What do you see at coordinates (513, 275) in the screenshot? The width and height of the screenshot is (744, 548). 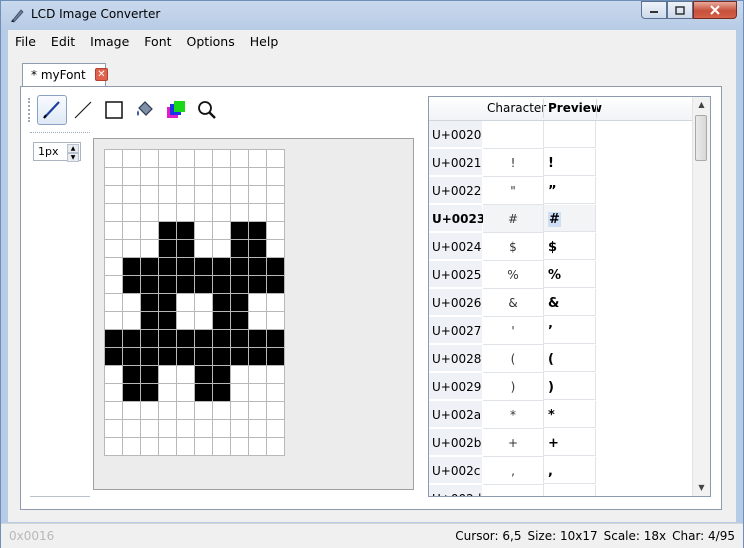 I see `row-character: %` at bounding box center [513, 275].